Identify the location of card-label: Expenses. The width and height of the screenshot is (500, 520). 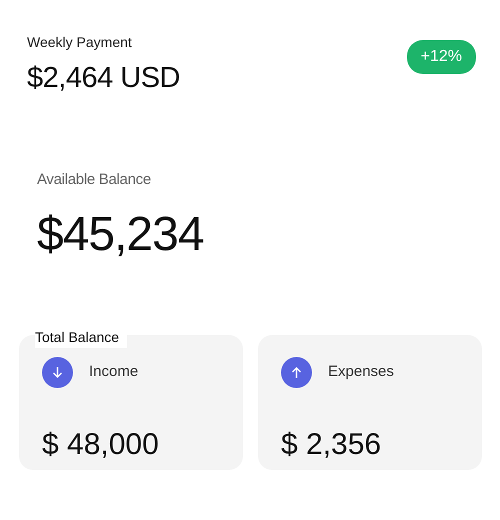
(361, 372).